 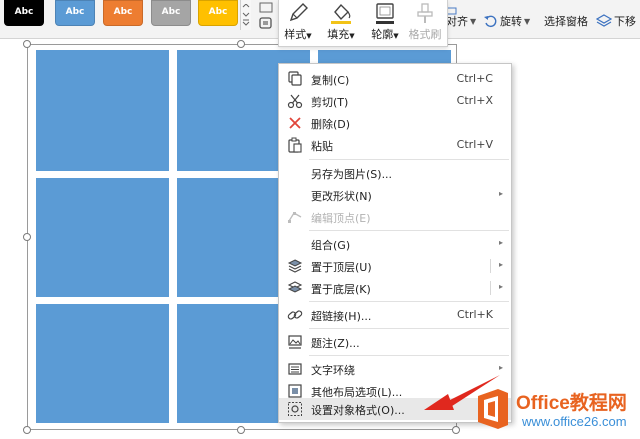 What do you see at coordinates (395, 79) in the screenshot?
I see `menu-item-copy: 复制(C) Ctrl+C` at bounding box center [395, 79].